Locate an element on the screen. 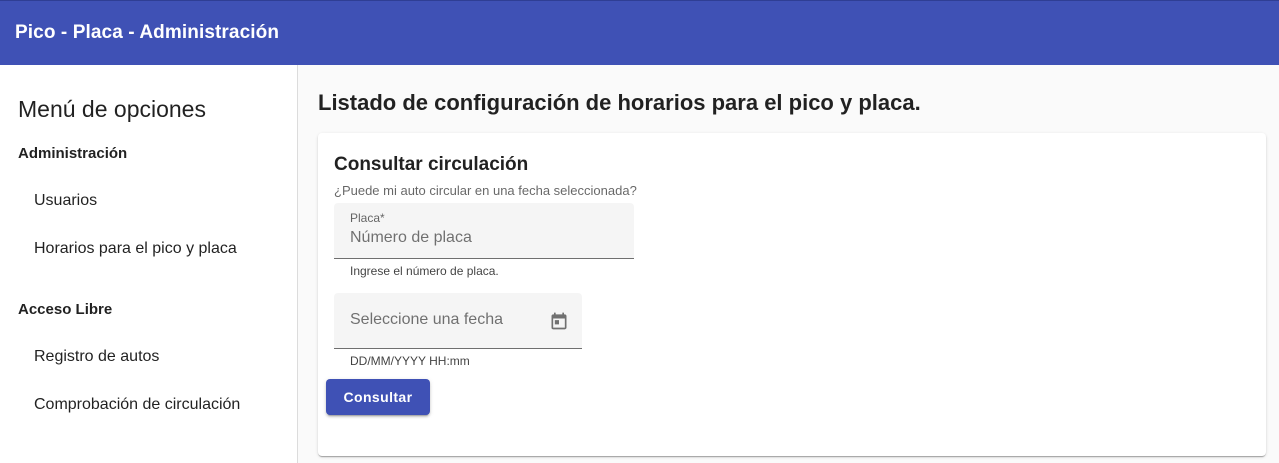 This screenshot has width=1279, height=463. date-field is located at coordinates (458, 321).